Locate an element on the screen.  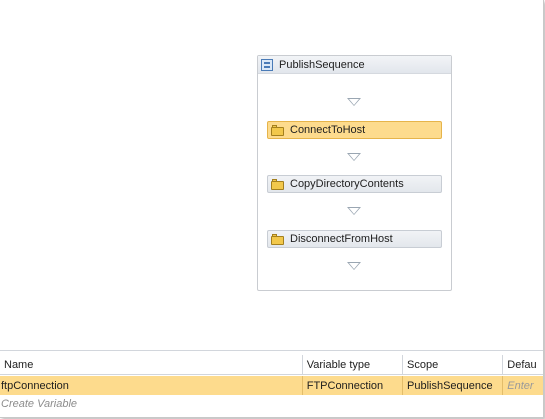
variables-header-row: Name Variable type Scope Defau is located at coordinates (271, 365).